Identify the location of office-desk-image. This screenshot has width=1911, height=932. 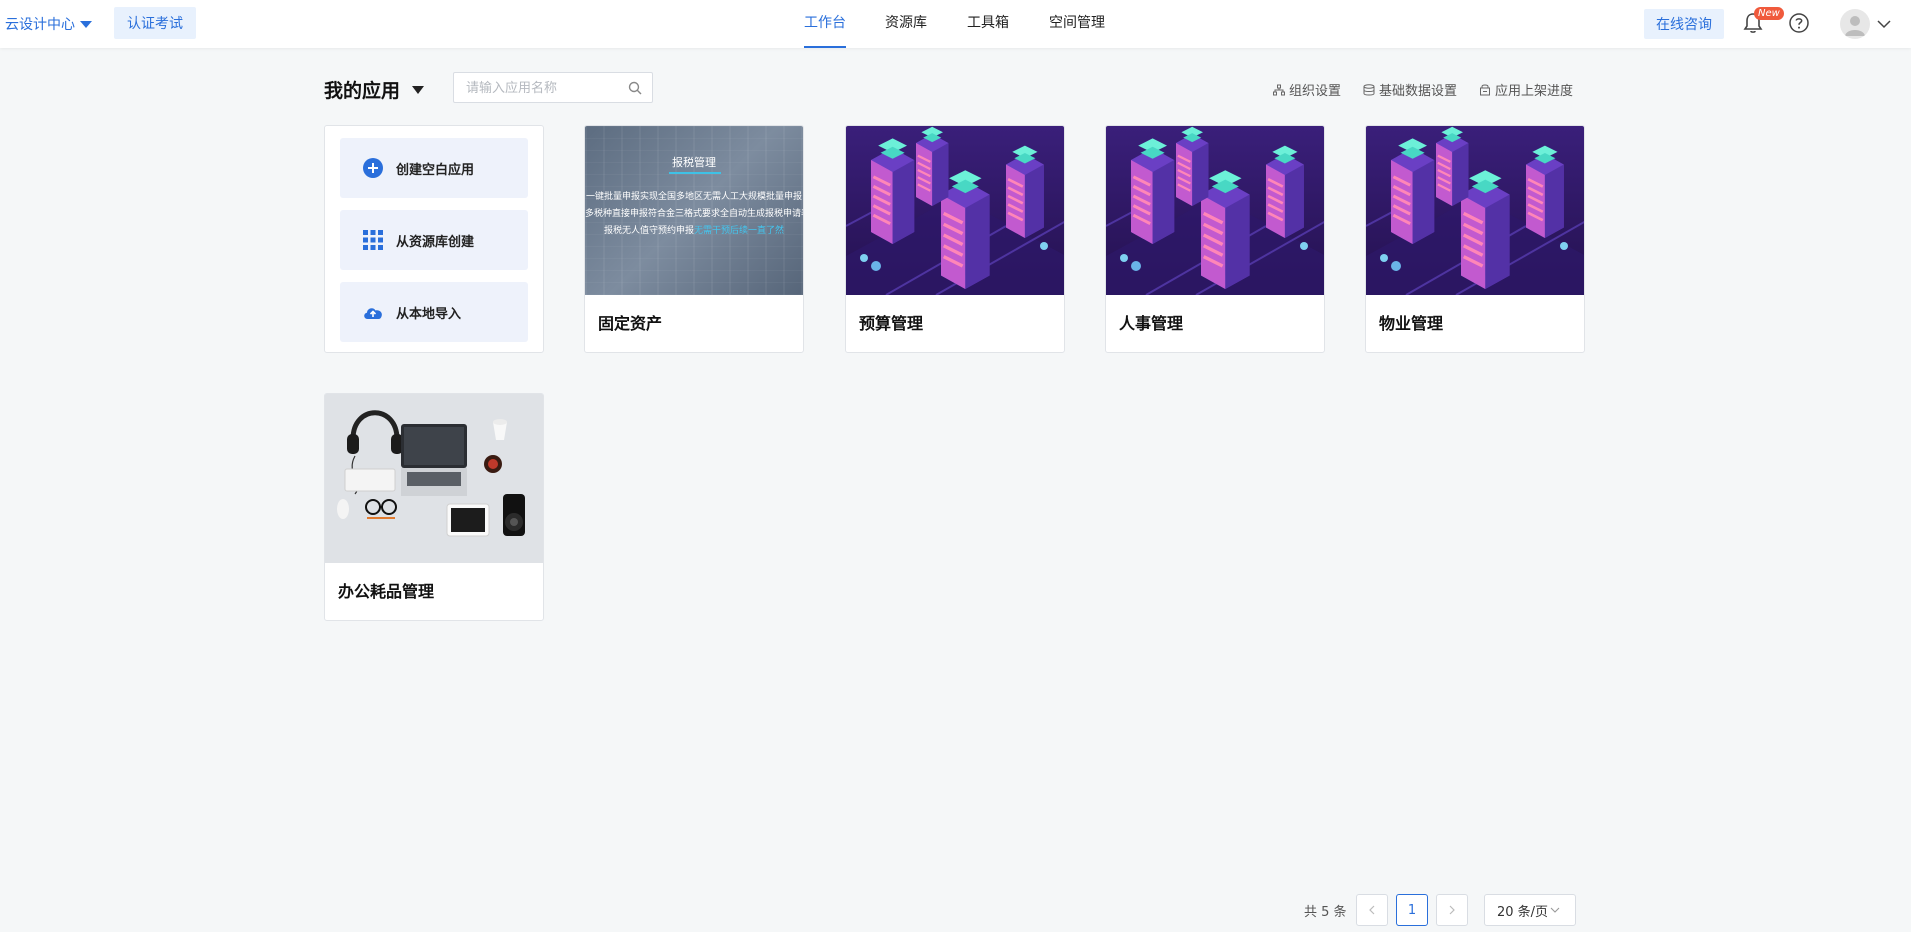
(434, 478).